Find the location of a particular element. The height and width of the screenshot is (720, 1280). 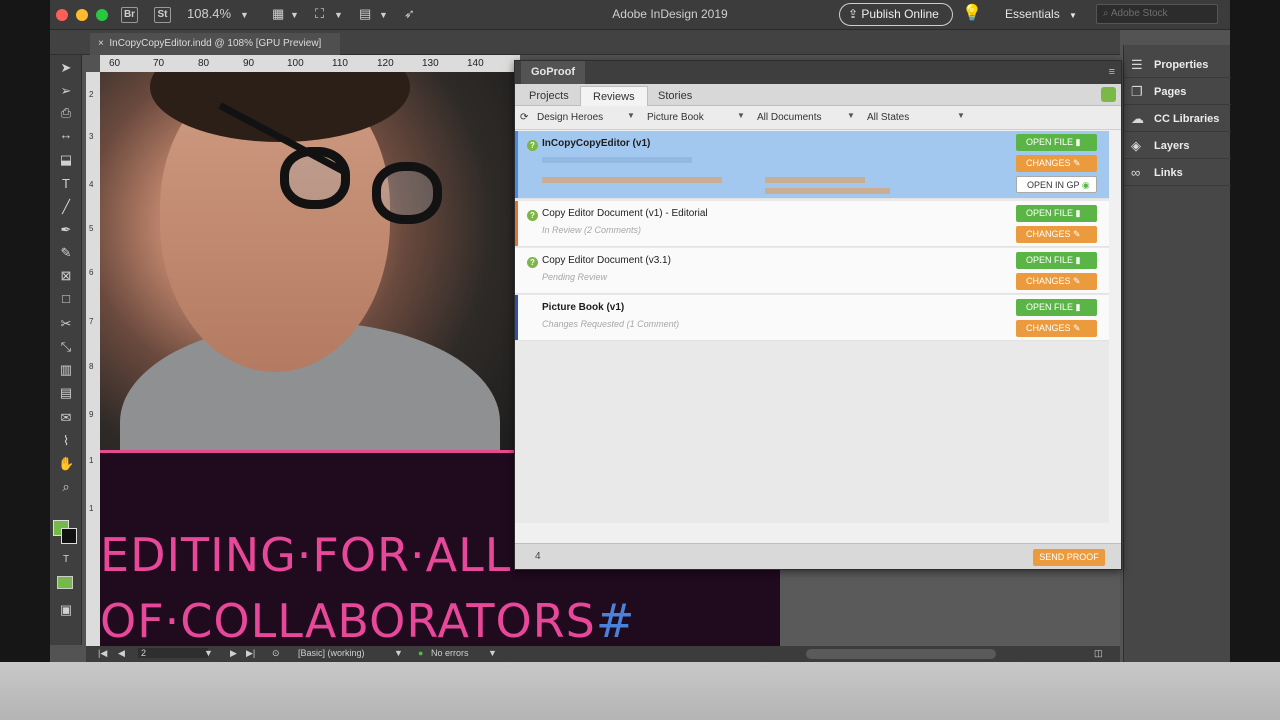

panel-item-label: Properties is located at coordinates (1181, 65).